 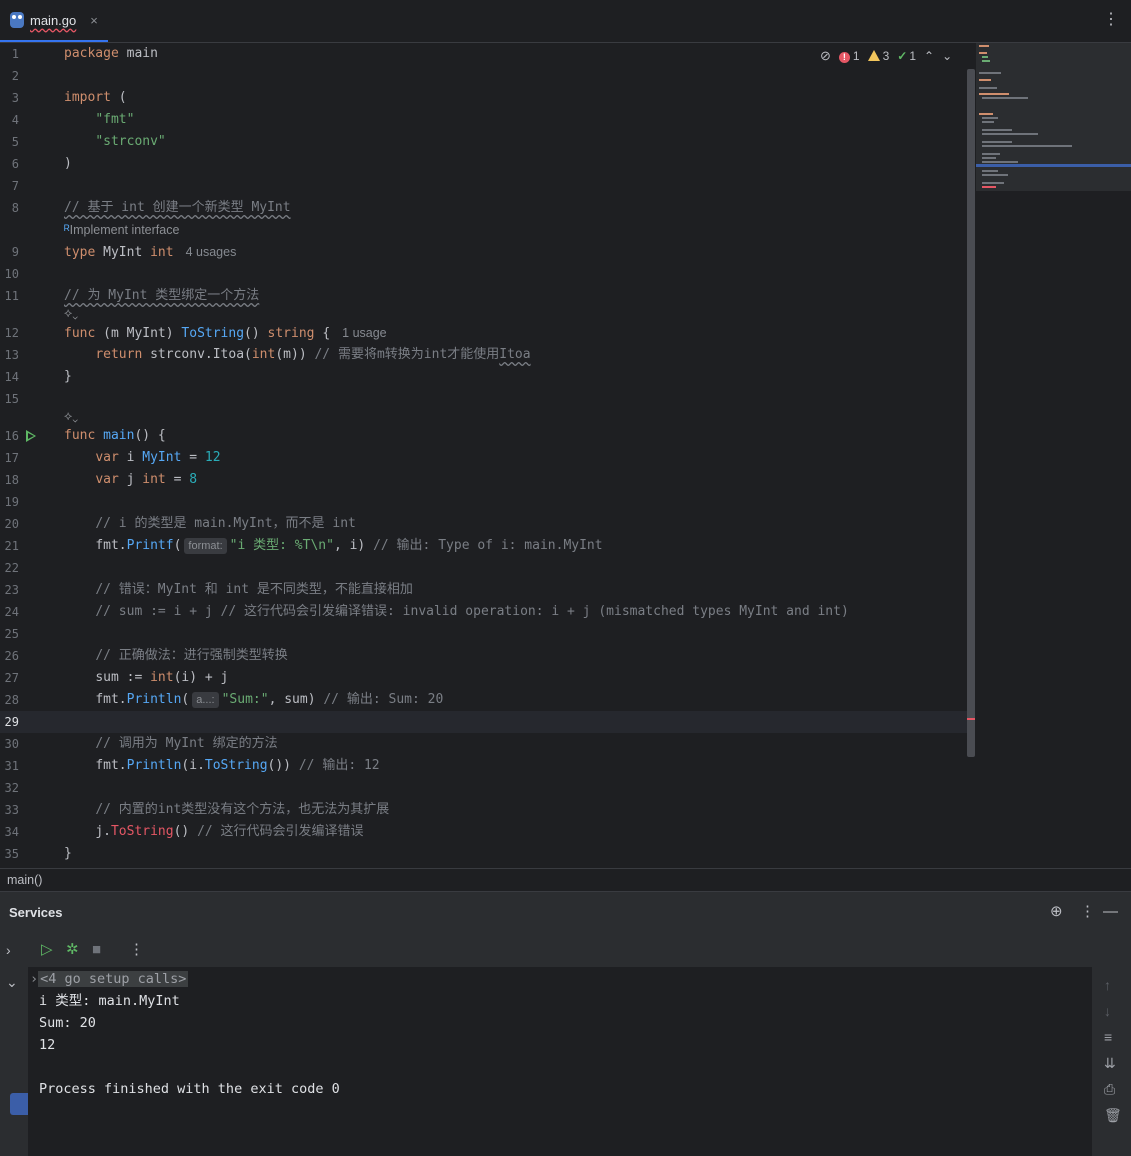 What do you see at coordinates (971, 719) in the screenshot?
I see `error-stripe-marker` at bounding box center [971, 719].